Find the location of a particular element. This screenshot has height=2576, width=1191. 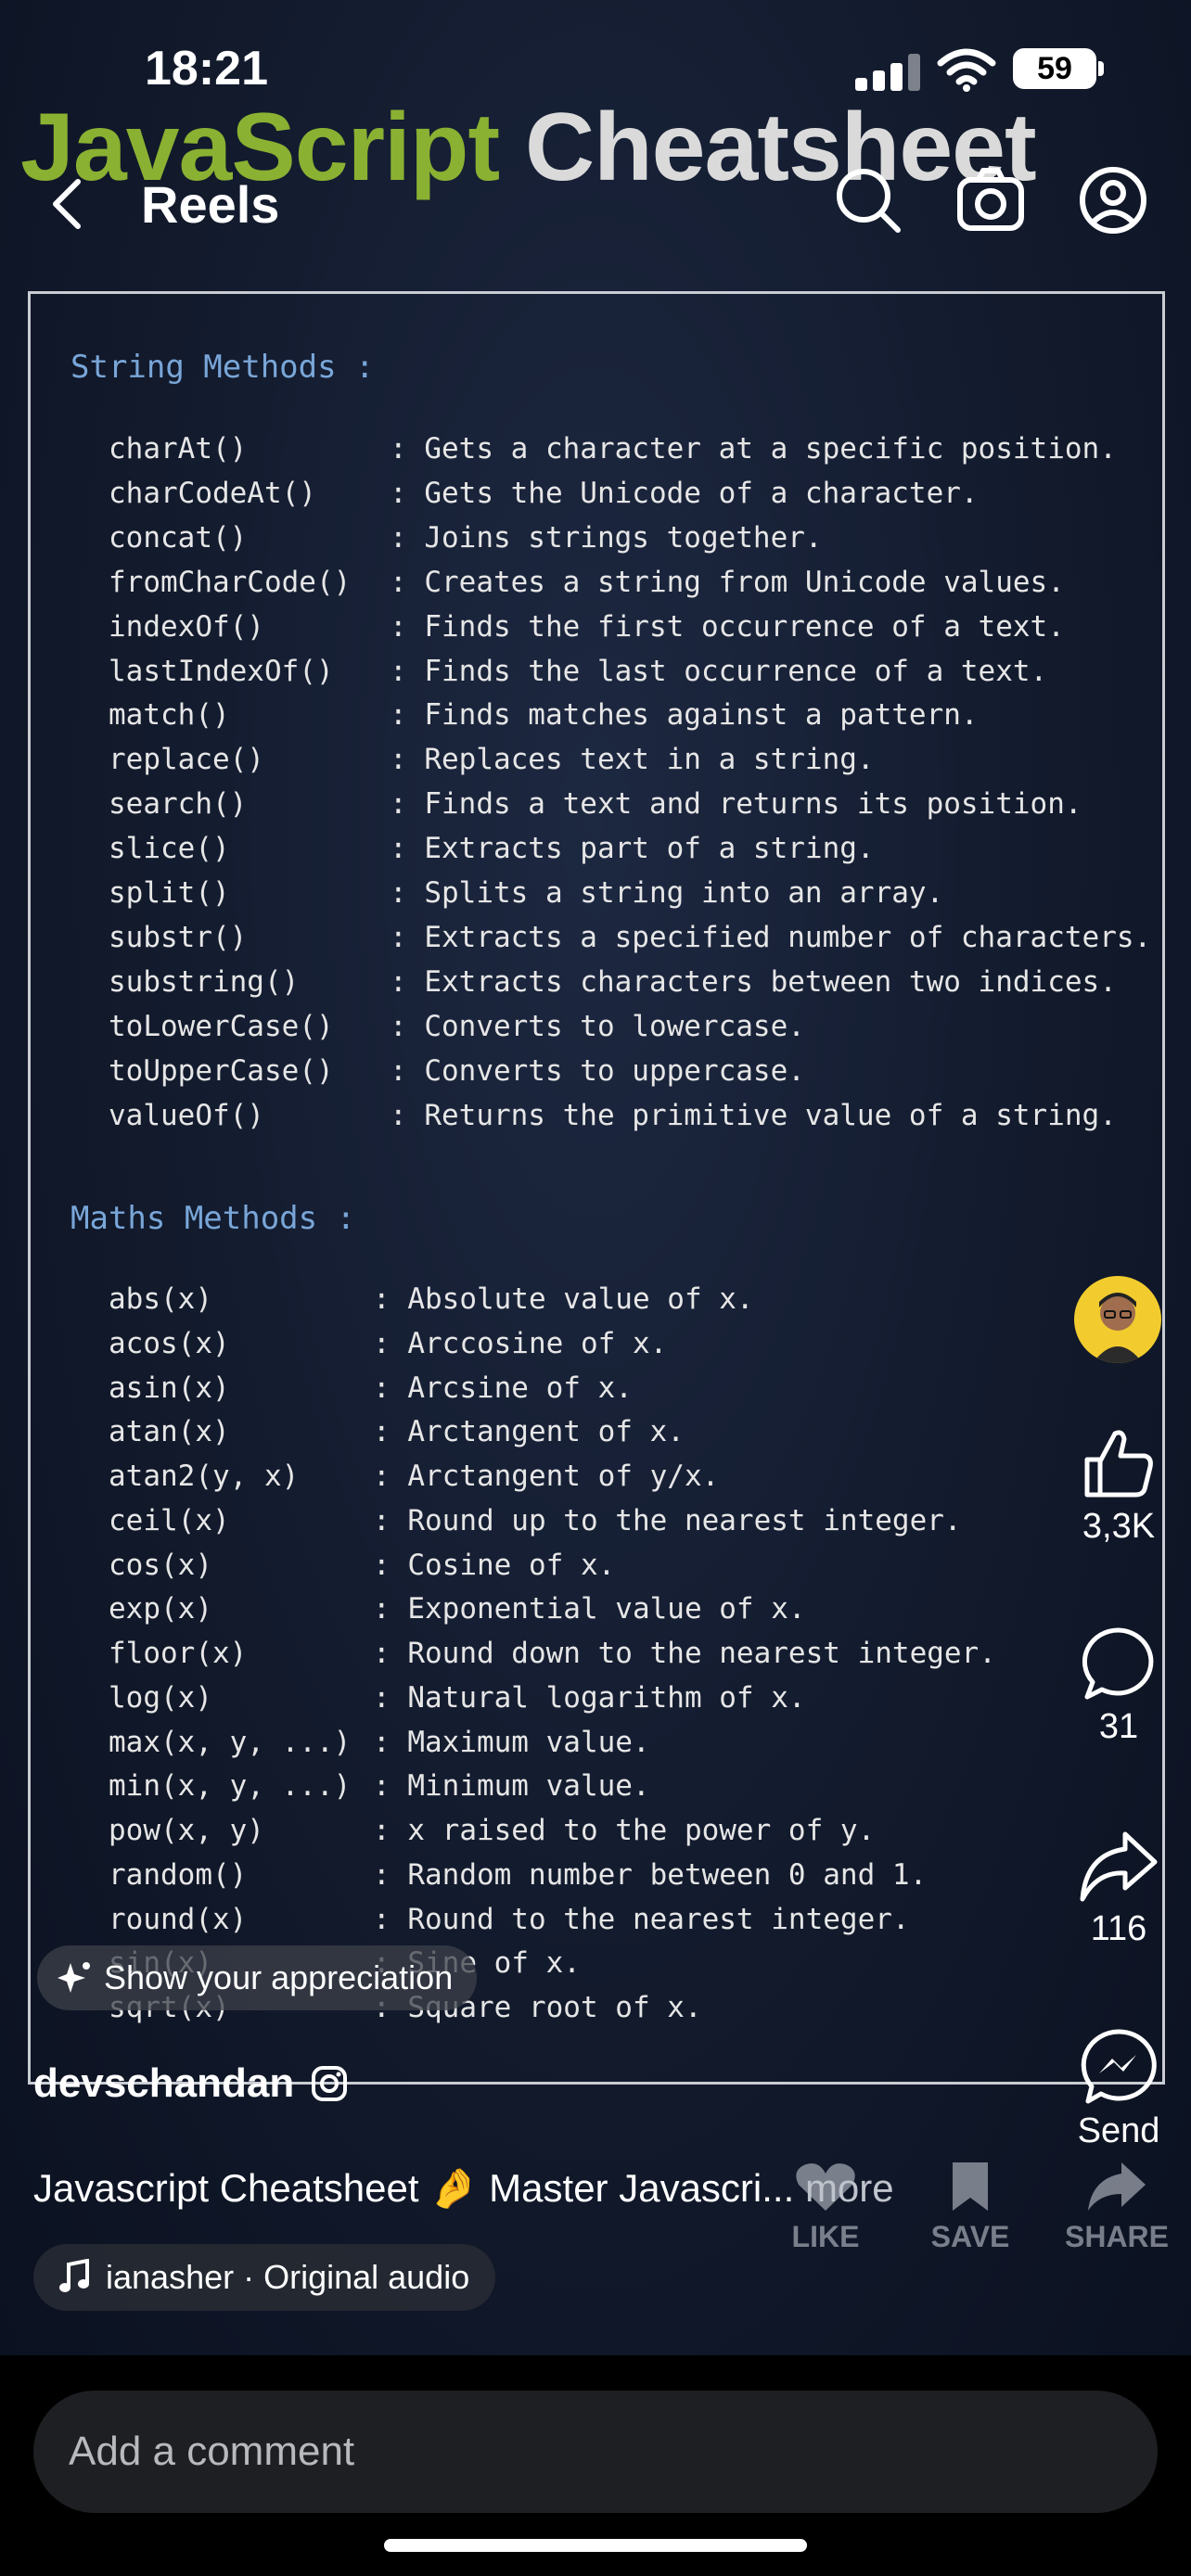

method-name: fromCharCode() is located at coordinates (230, 582).